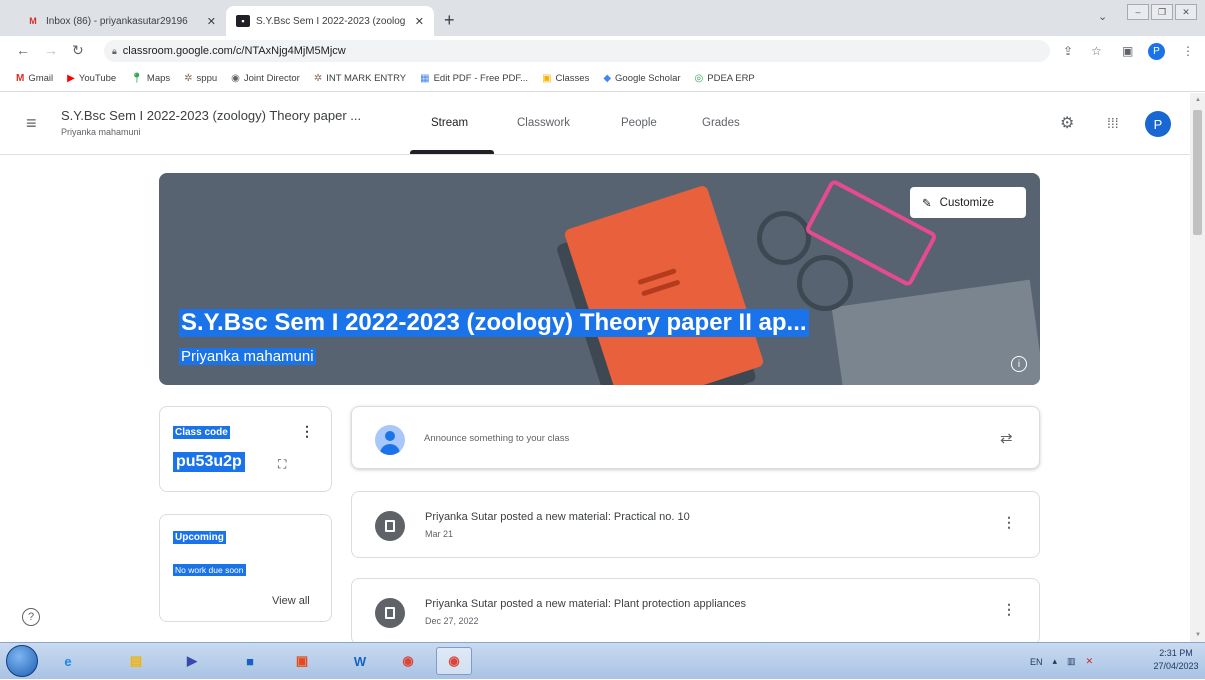  Describe the element at coordinates (454, 661) in the screenshot. I see `chrome-active-icon: ◉` at that location.